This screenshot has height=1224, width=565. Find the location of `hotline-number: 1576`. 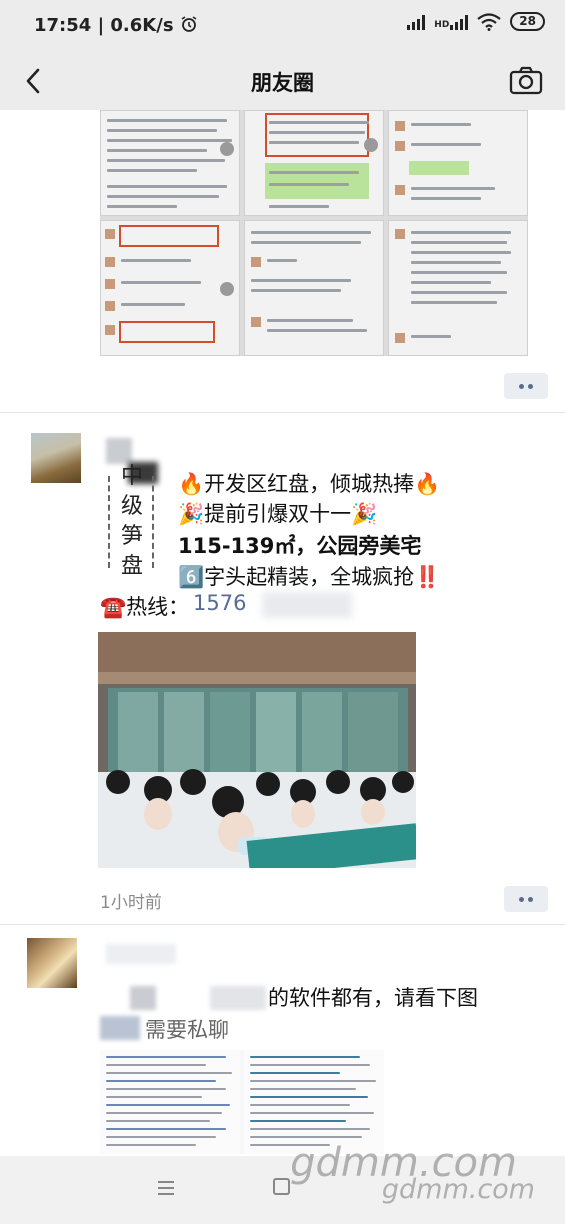

hotline-number: 1576 is located at coordinates (219, 603).